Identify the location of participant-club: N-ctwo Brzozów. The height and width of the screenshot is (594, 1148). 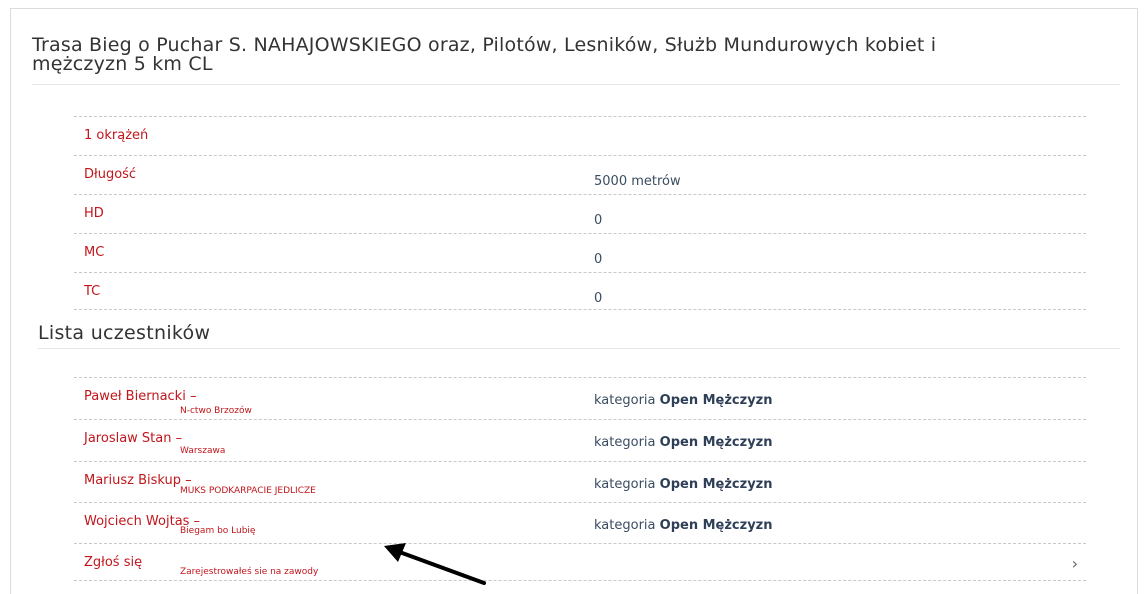
(216, 411).